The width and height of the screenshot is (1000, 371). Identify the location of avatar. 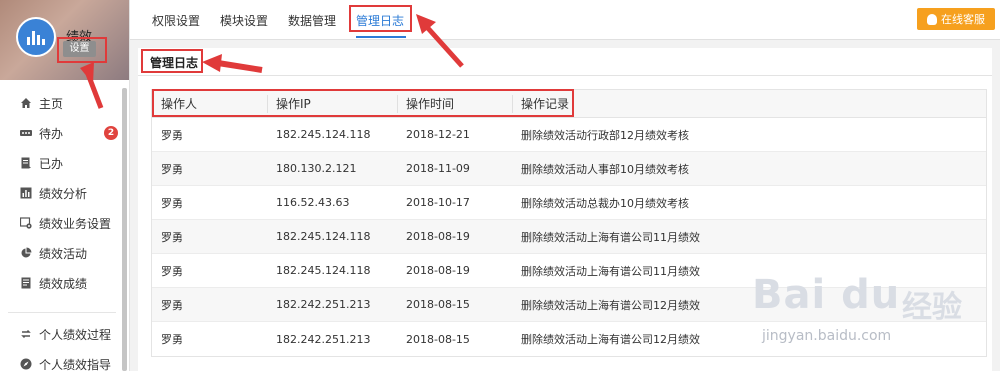
(36, 37).